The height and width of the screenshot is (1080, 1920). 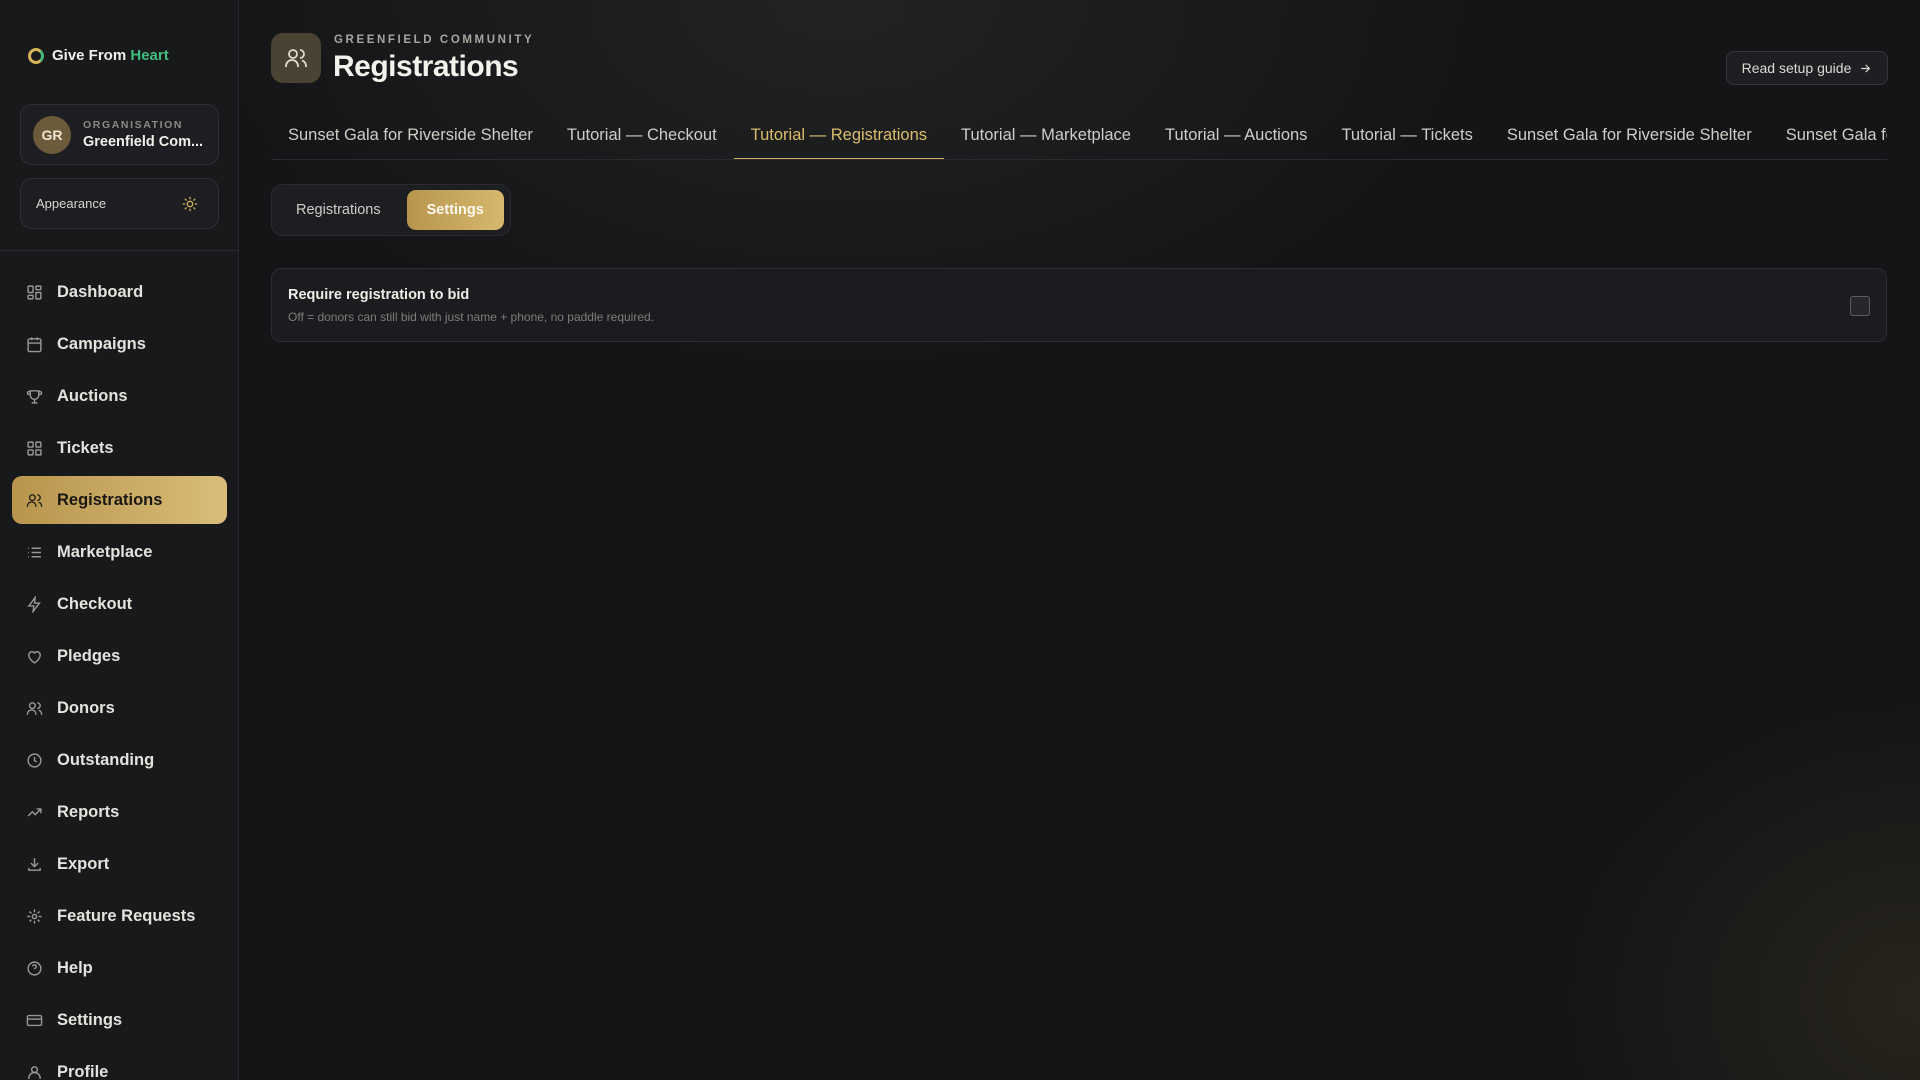 What do you see at coordinates (34, 604) in the screenshot?
I see `bolt-icon` at bounding box center [34, 604].